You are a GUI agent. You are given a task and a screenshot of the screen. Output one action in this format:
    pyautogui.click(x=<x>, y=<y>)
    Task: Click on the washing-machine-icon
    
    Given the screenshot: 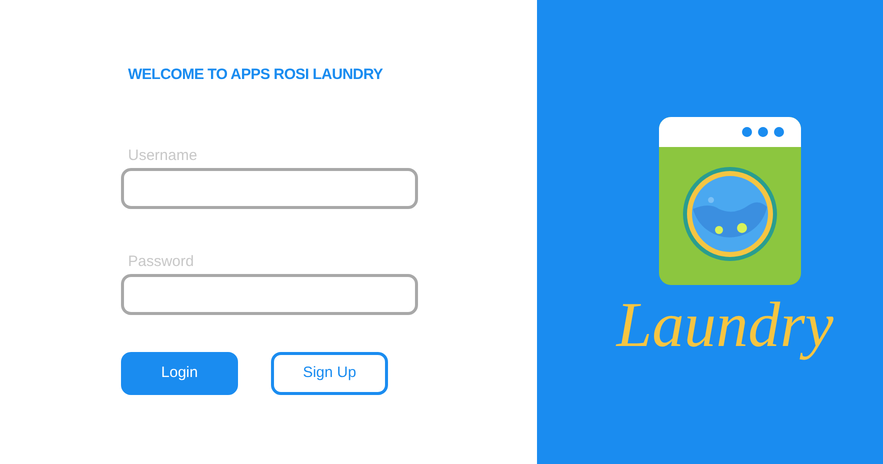 What is the action you would take?
    pyautogui.click(x=730, y=201)
    